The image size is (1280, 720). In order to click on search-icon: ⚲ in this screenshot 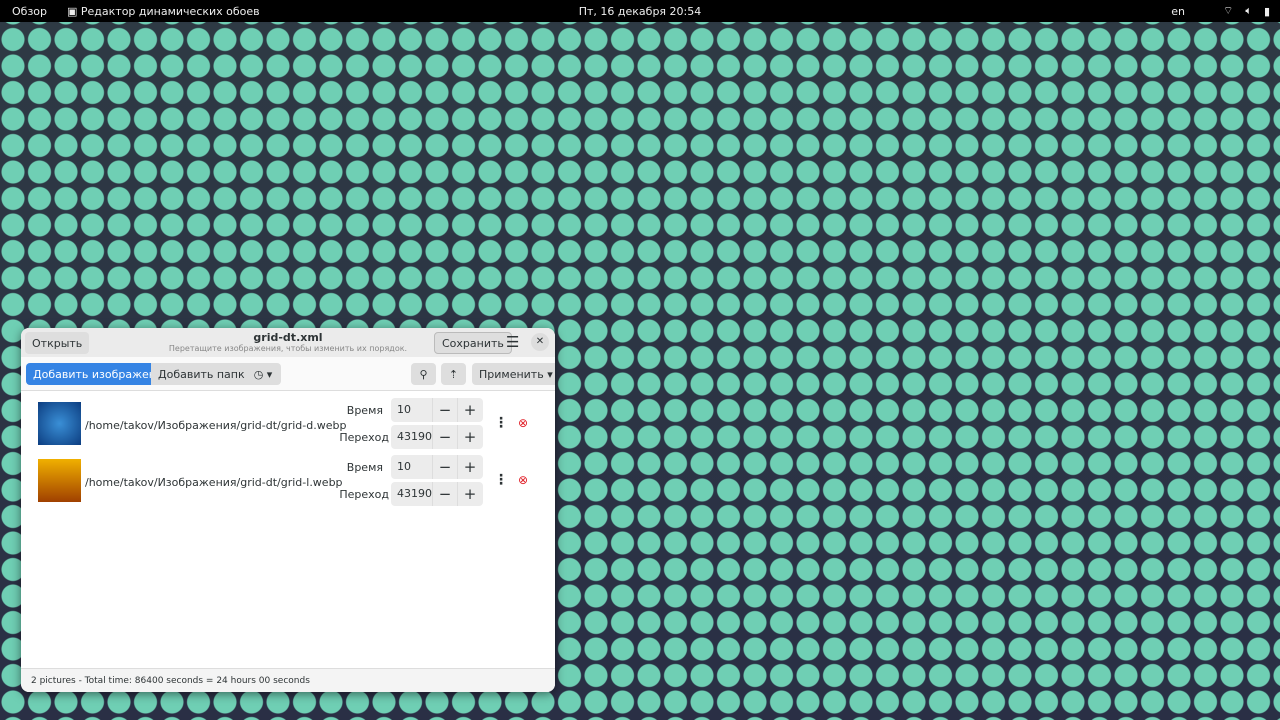, I will do `click(423, 374)`.